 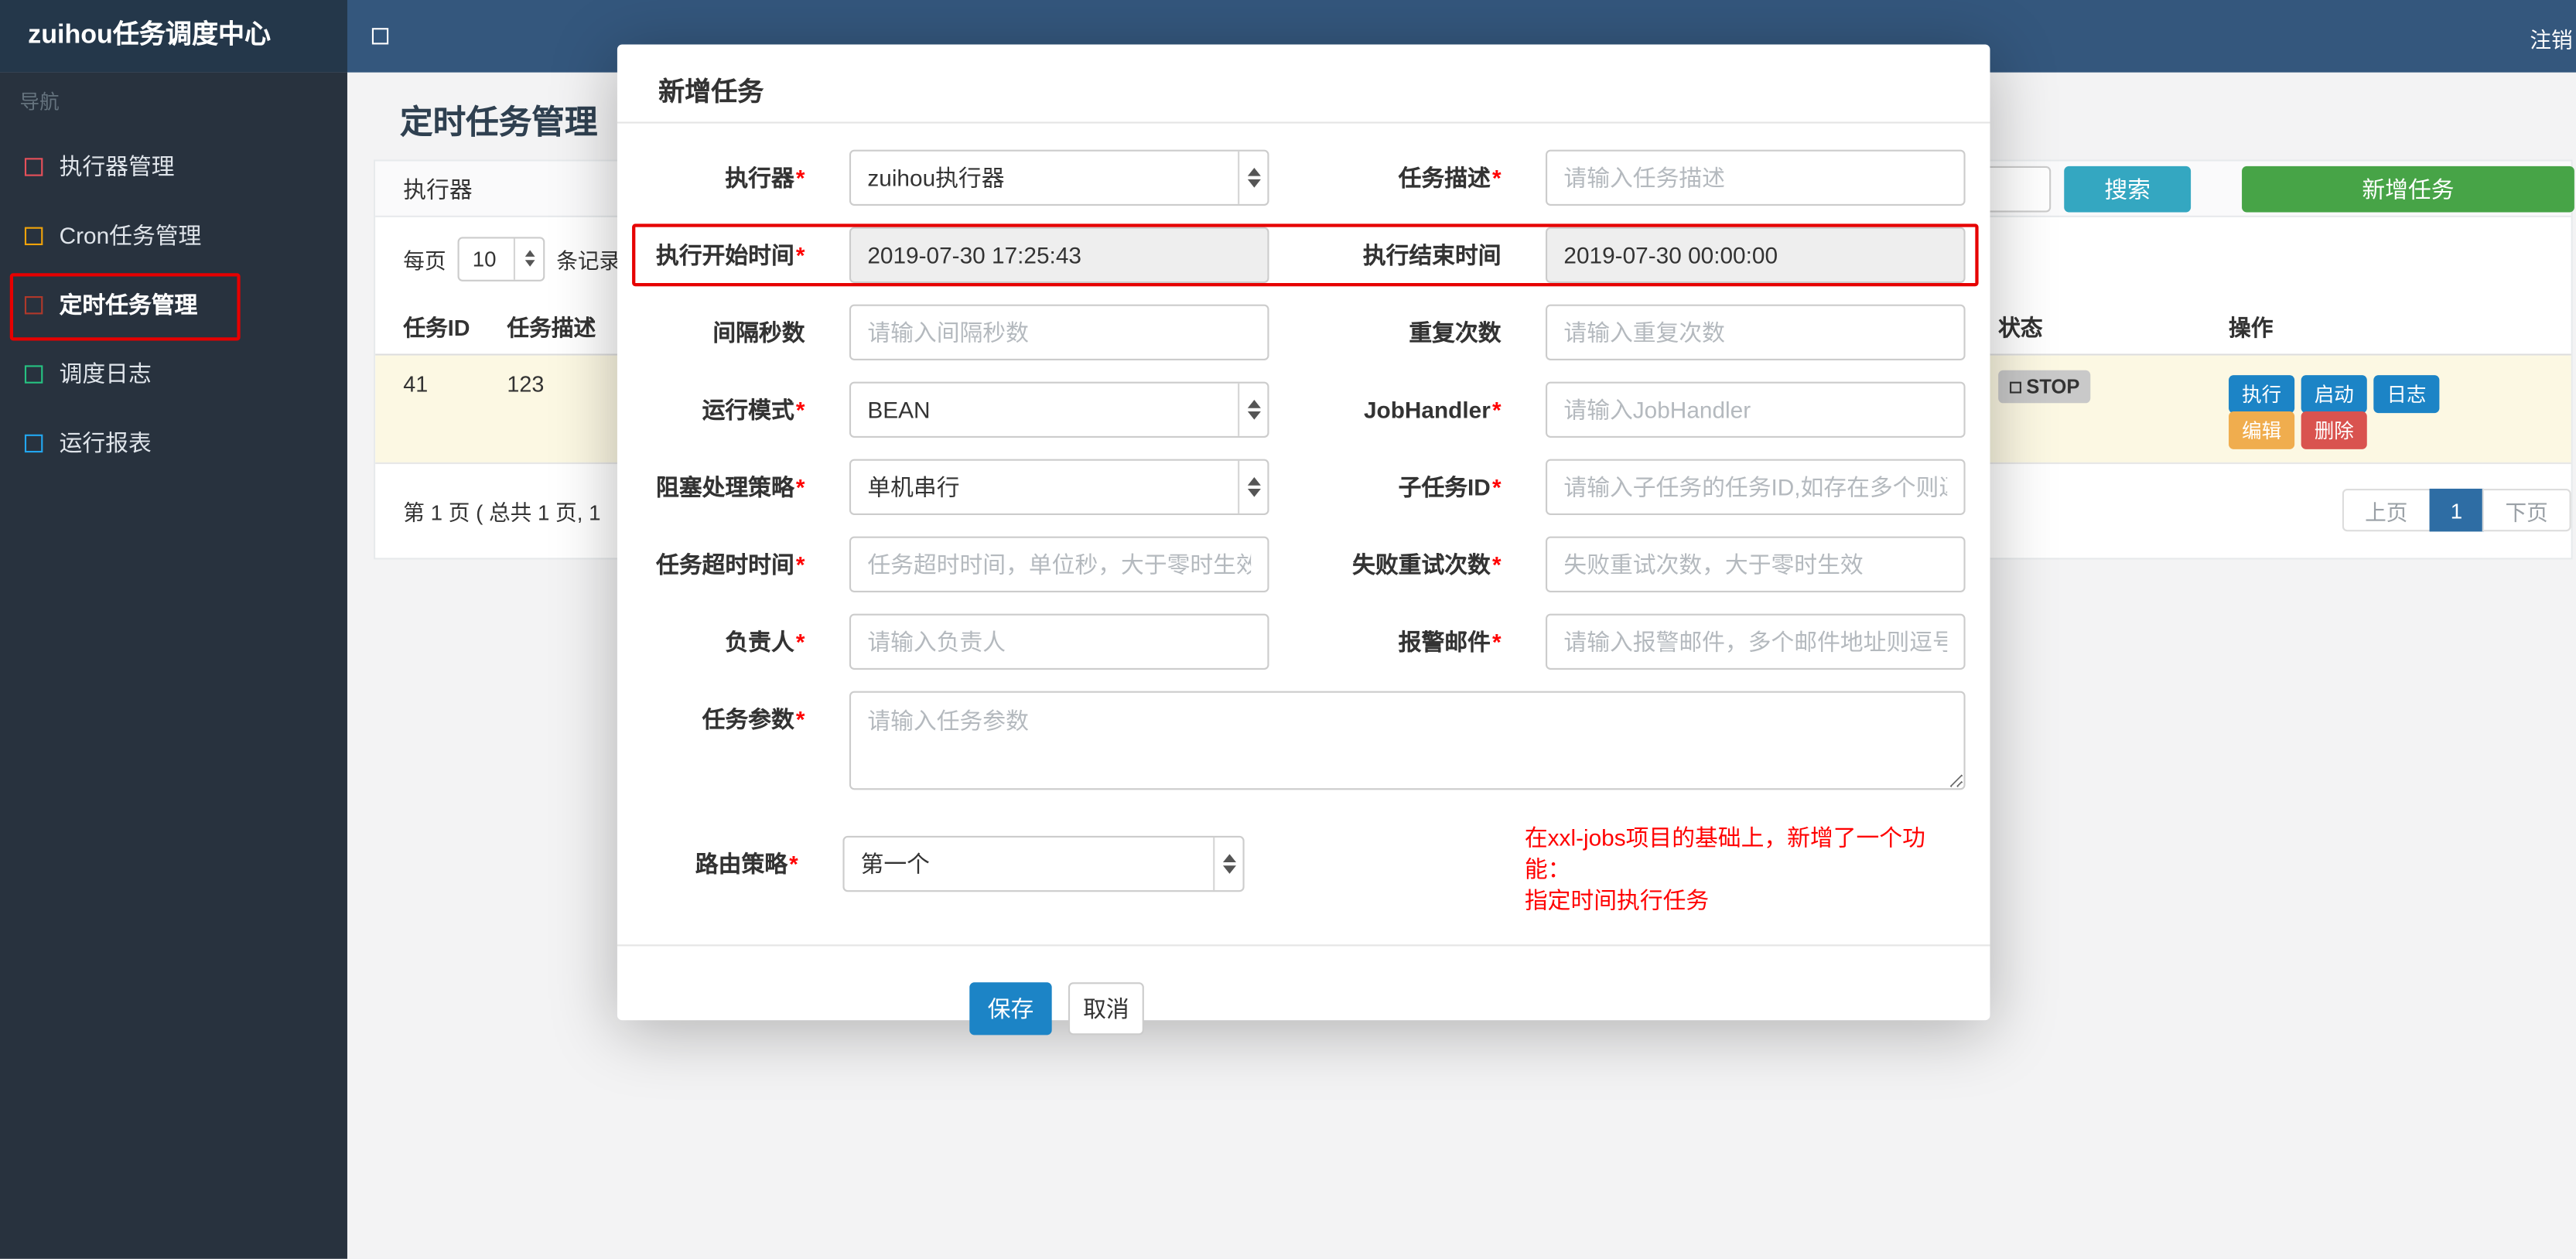 What do you see at coordinates (1303, 945) in the screenshot?
I see `modal-footer-divider` at bounding box center [1303, 945].